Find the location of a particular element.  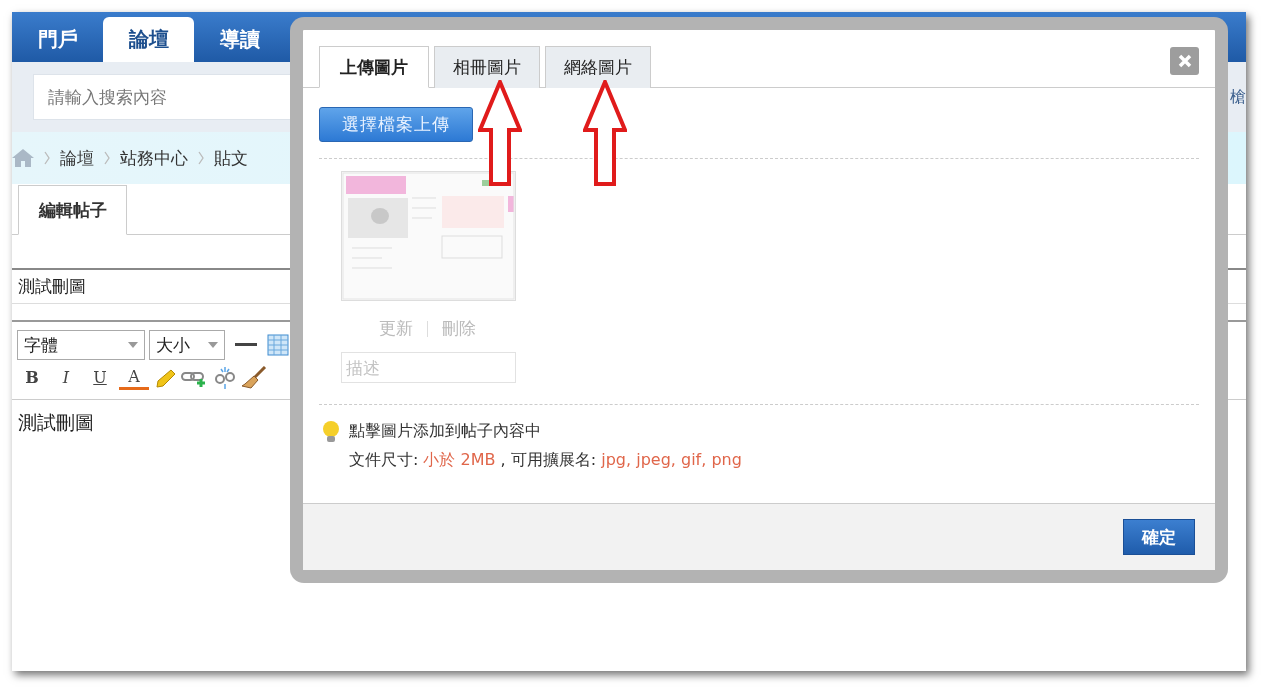

nav-tab: 導讀 is located at coordinates (239, 39).